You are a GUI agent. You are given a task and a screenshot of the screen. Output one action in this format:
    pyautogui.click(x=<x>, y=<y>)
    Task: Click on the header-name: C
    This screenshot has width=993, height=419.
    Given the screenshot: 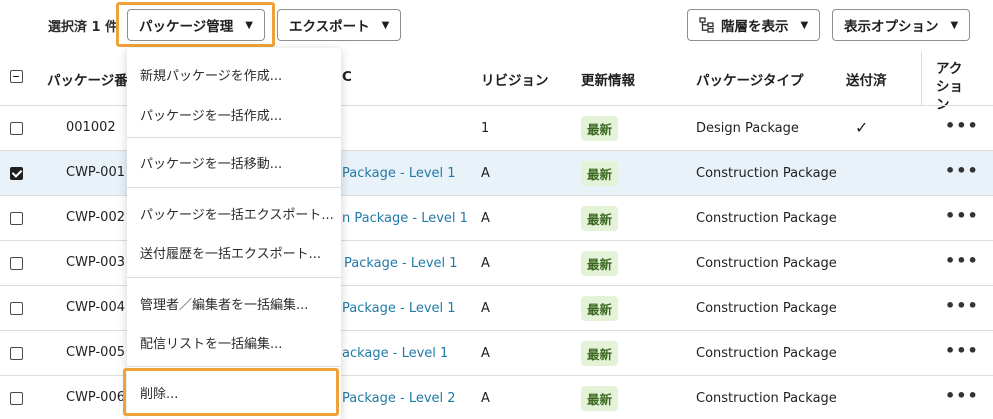 What is the action you would take?
    pyautogui.click(x=347, y=77)
    